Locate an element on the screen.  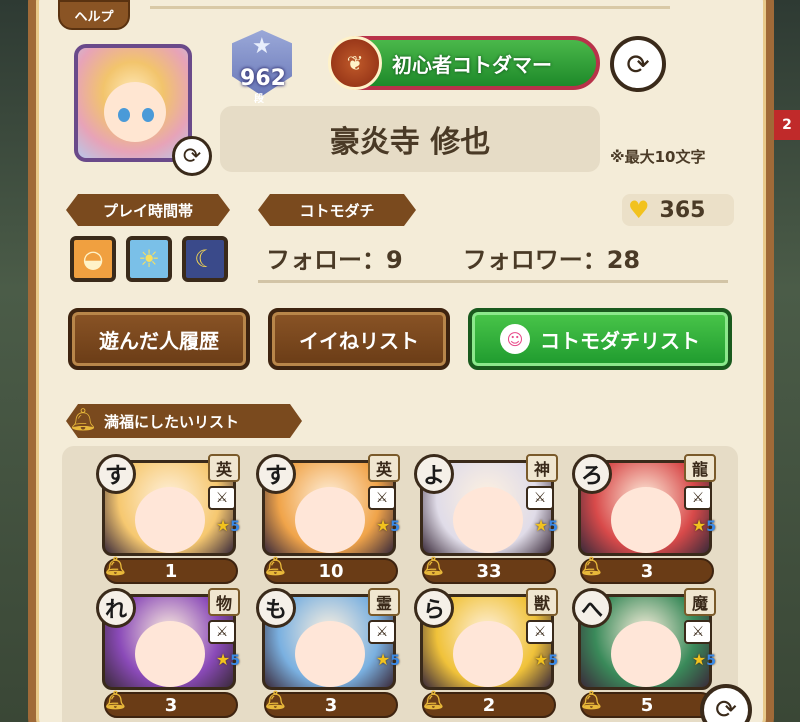
avatar-face is located at coordinates (135, 112).